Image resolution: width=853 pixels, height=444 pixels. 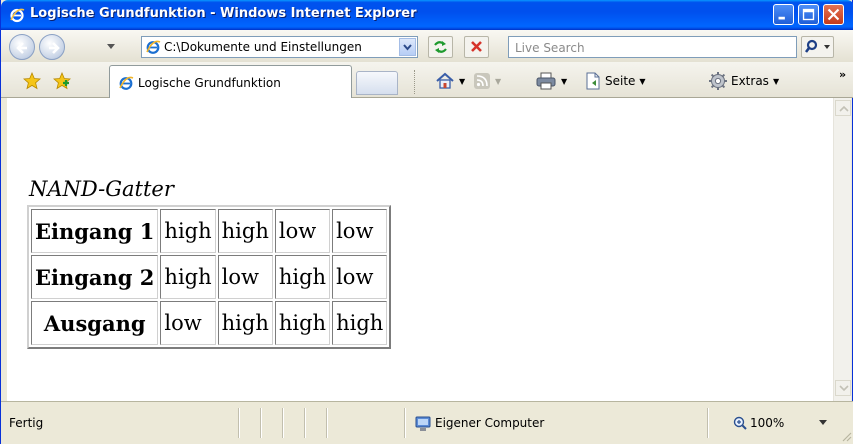 I want to click on stop-button, so click(x=476, y=47).